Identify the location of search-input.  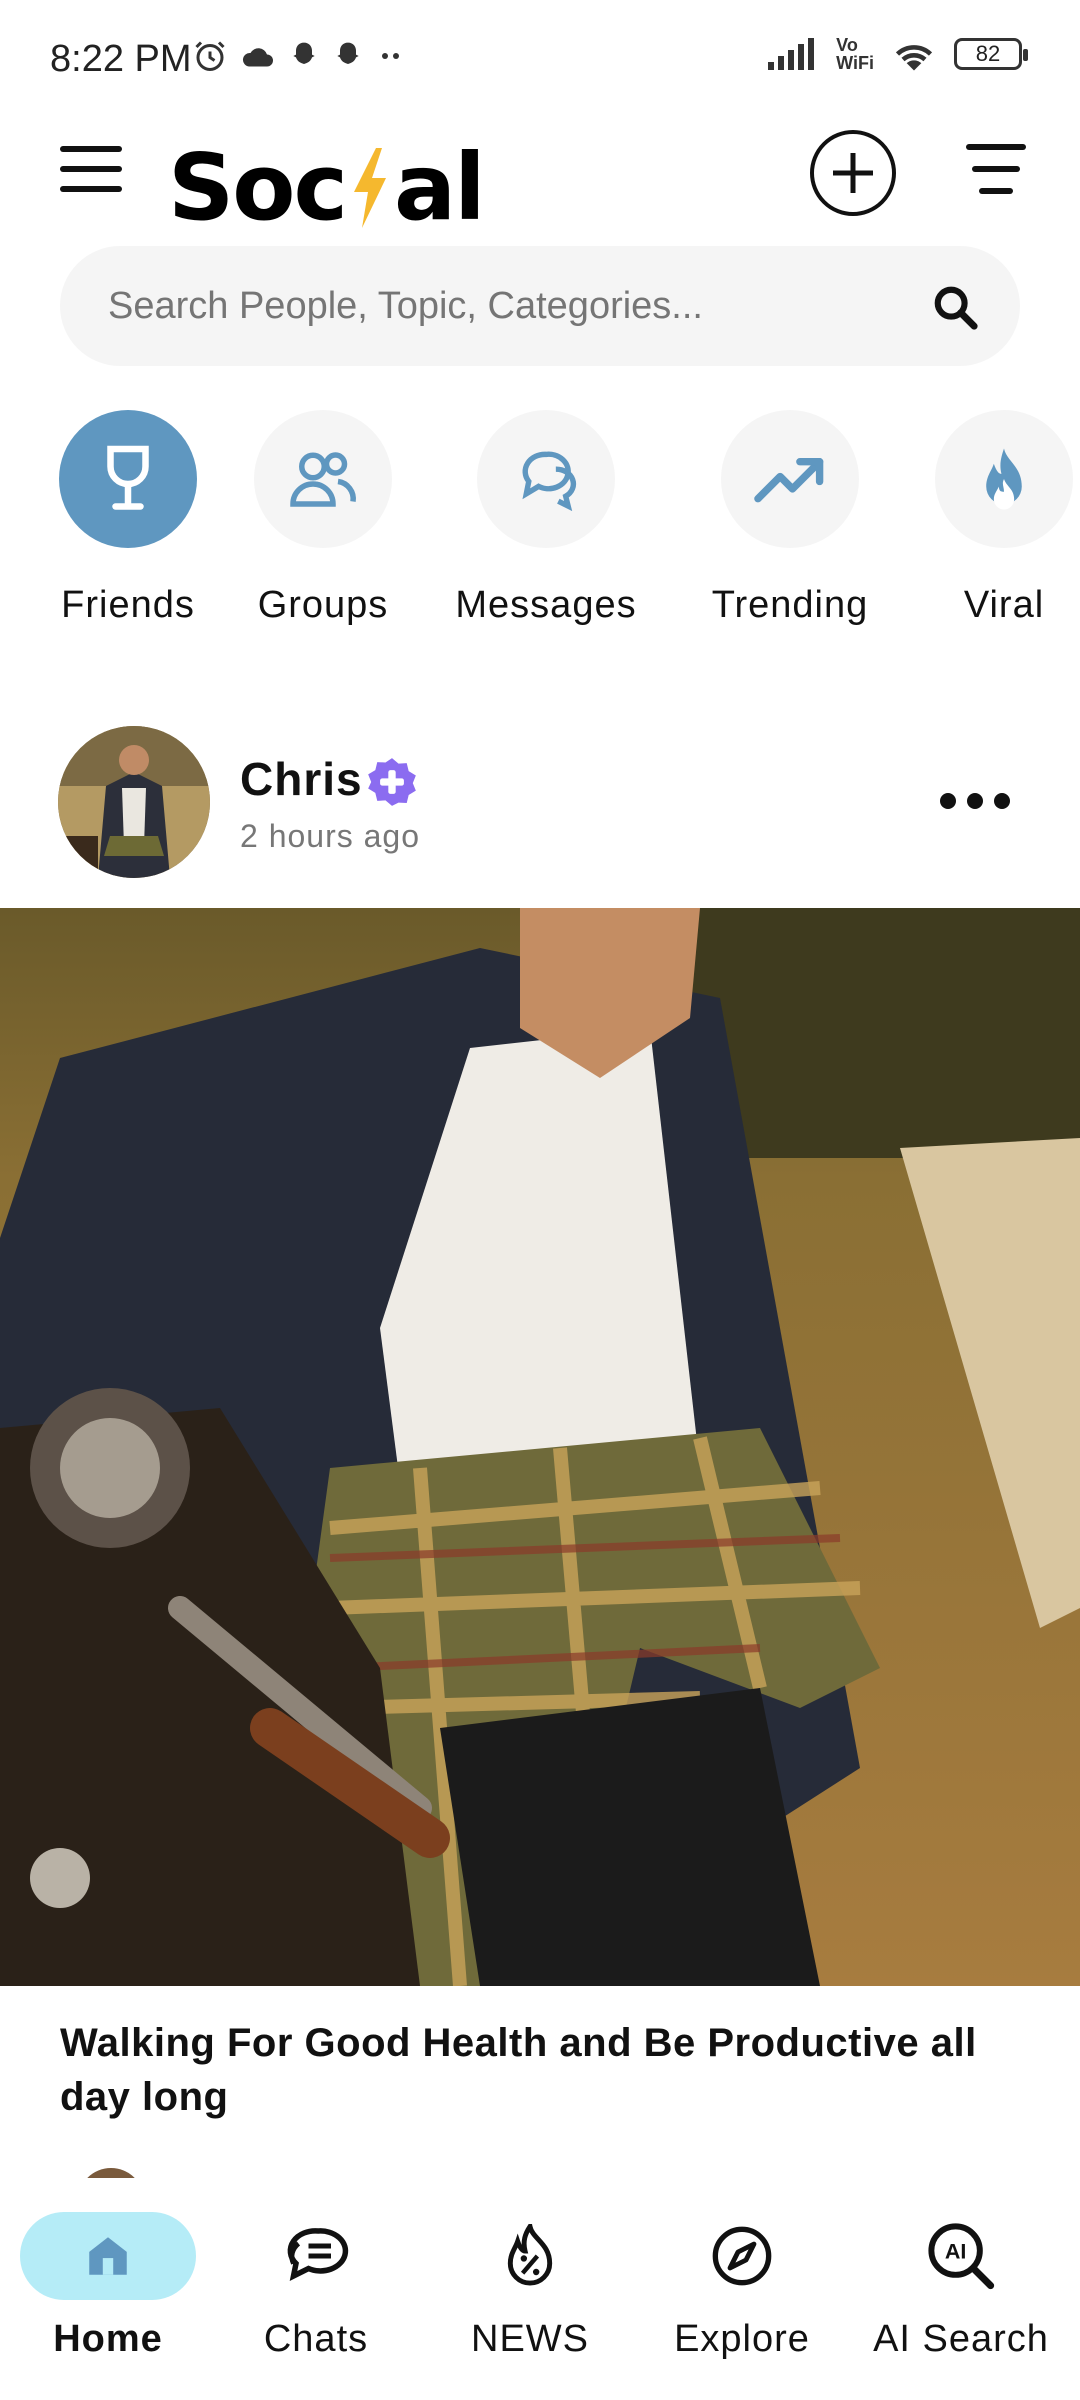
(498, 306).